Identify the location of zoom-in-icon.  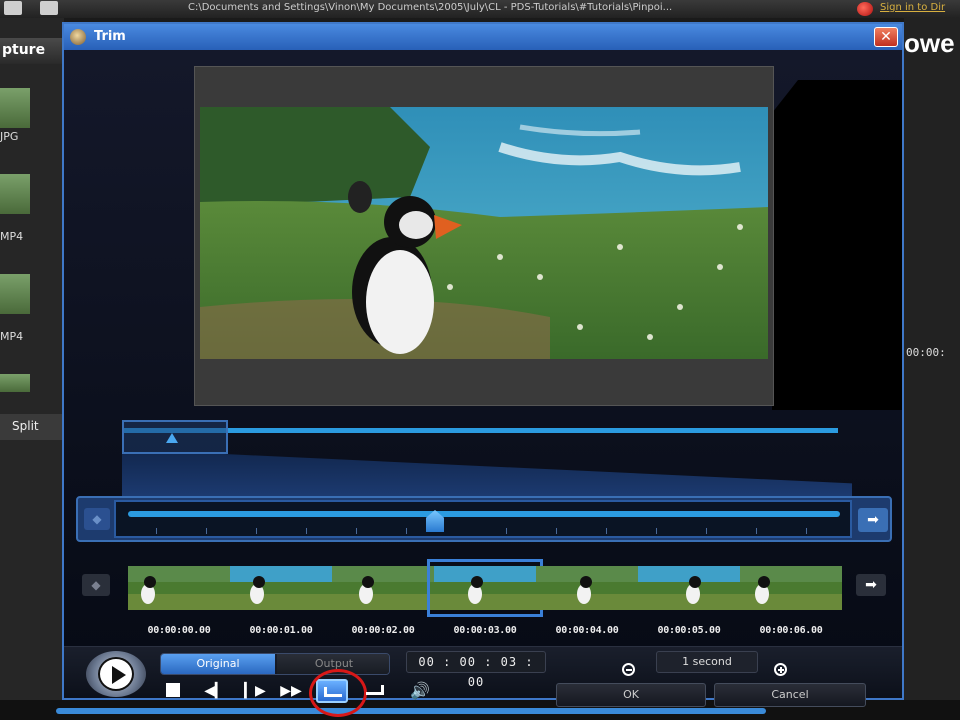
(782, 671).